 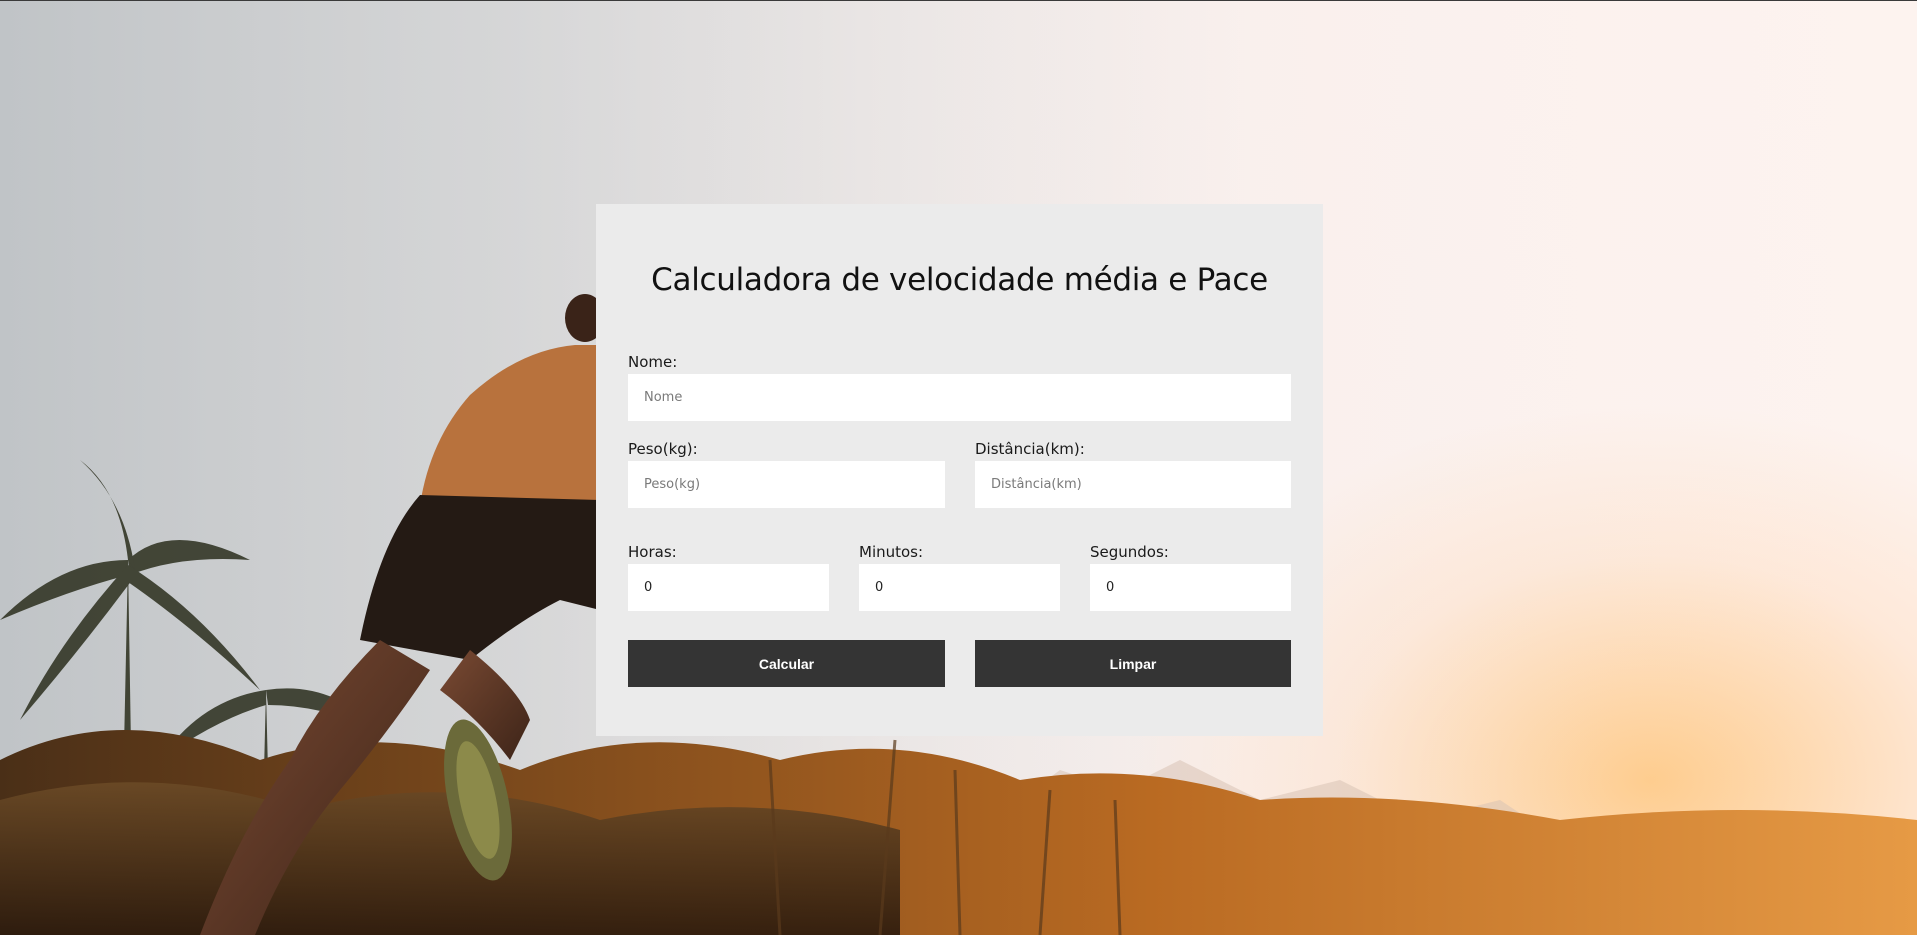 I want to click on peso-label: Peso(kg):, so click(x=663, y=449).